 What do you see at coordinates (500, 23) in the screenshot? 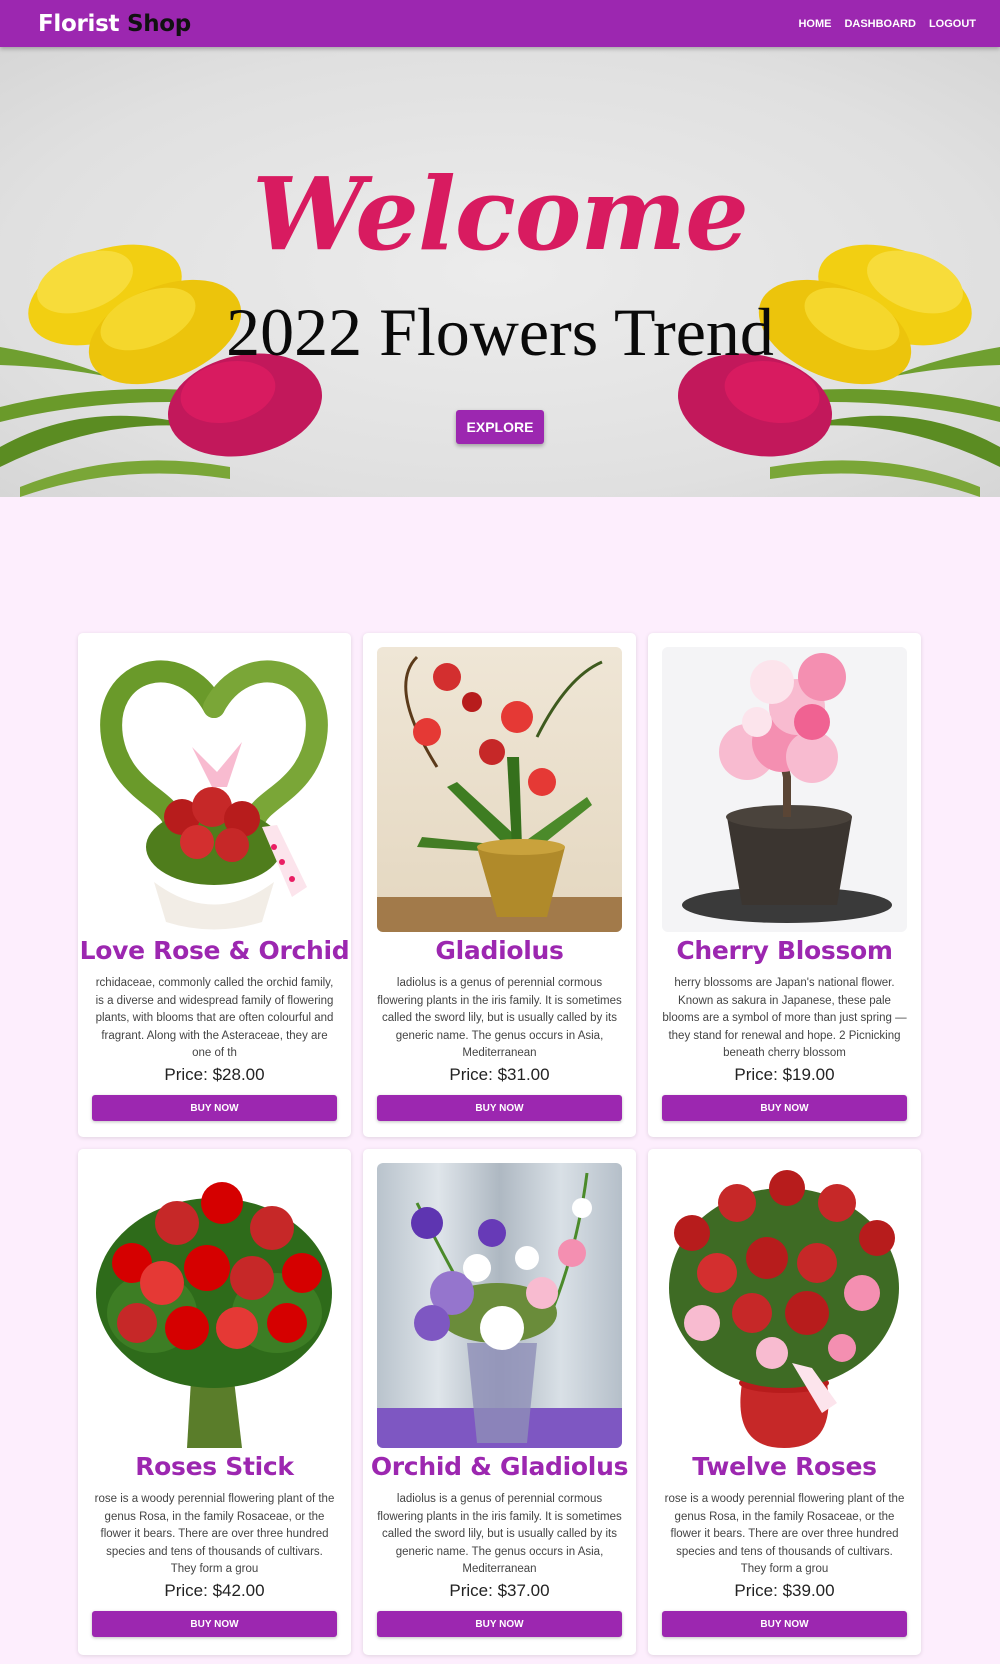
I see `top-navbar: Florist Shop HOME DASHBOARD LOGOUT` at bounding box center [500, 23].